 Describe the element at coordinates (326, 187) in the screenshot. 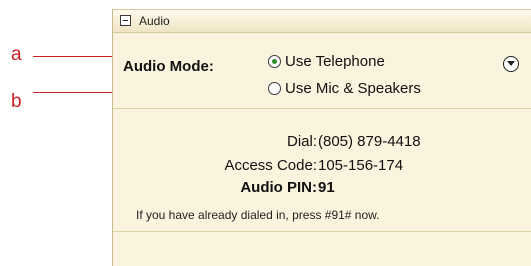

I see `audio-pin-value: 91` at that location.